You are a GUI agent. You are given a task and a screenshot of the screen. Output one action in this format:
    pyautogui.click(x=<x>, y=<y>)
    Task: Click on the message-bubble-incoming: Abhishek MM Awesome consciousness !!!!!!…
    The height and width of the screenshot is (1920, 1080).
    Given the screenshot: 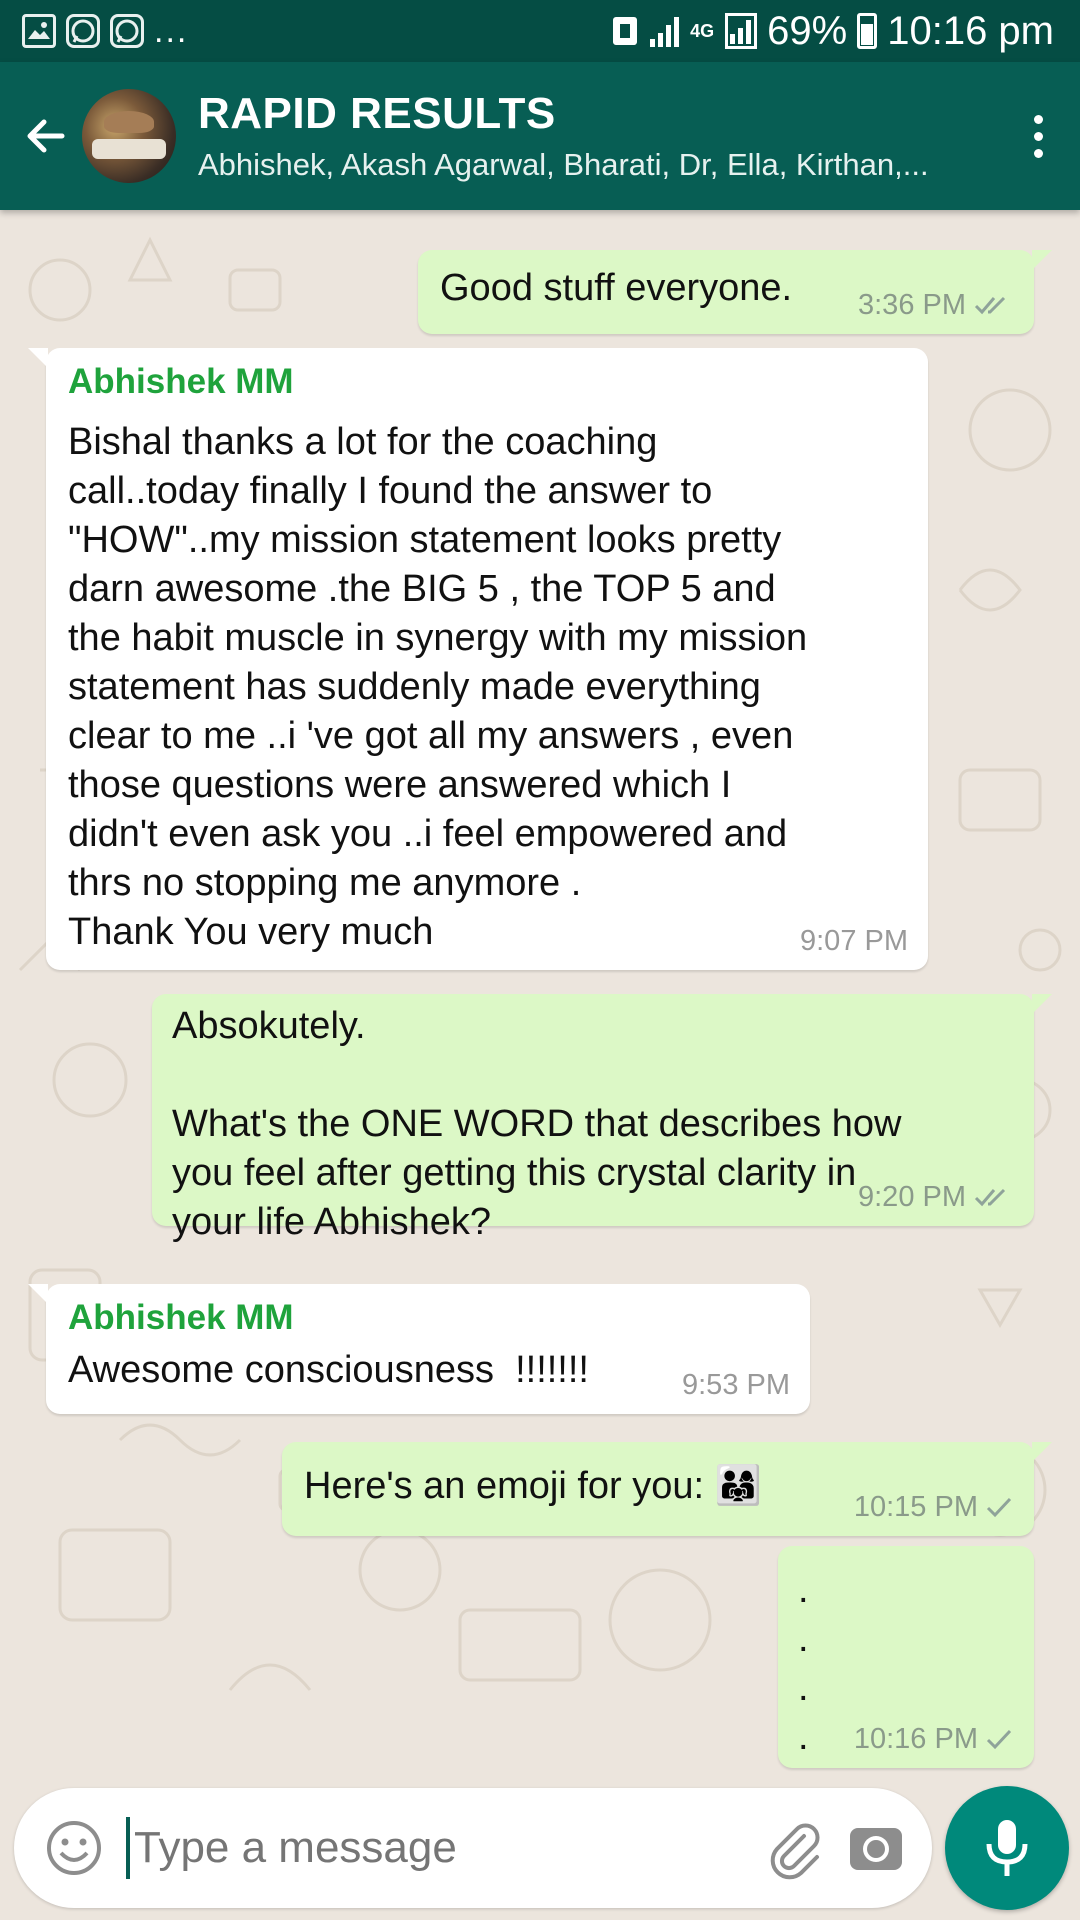 What is the action you would take?
    pyautogui.click(x=419, y=1349)
    